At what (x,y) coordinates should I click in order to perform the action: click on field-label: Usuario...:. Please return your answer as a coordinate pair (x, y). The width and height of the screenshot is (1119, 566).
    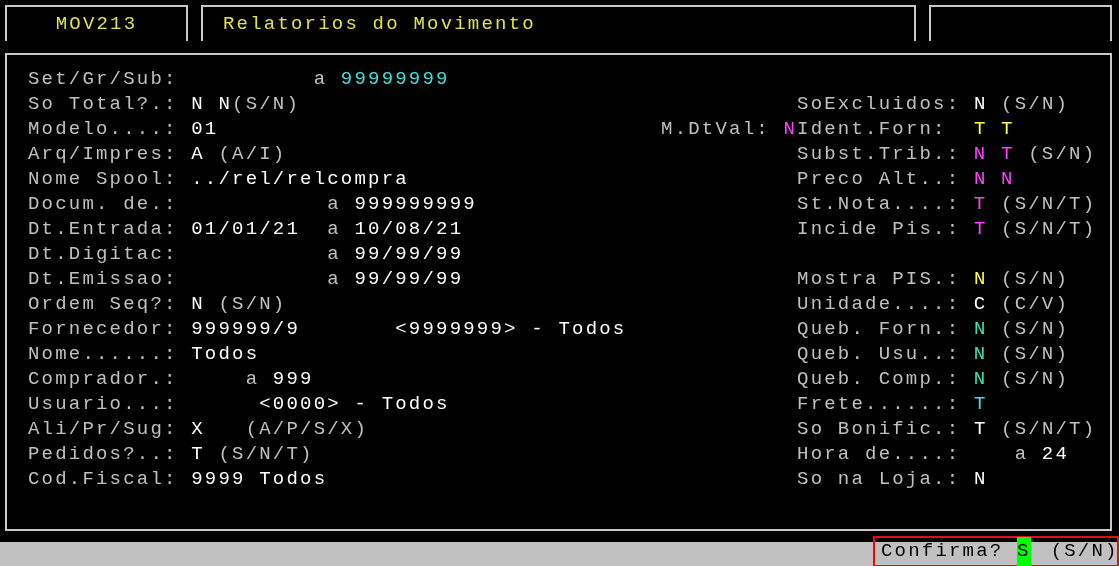
    Looking at the image, I should click on (103, 404).